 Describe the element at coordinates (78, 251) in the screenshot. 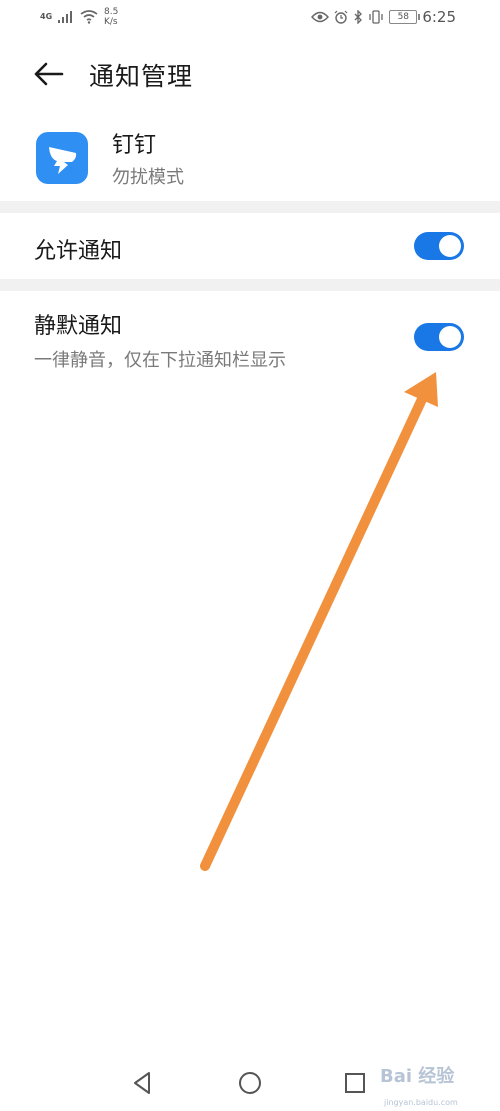

I see `allow-notification-label: 允许通知` at that location.